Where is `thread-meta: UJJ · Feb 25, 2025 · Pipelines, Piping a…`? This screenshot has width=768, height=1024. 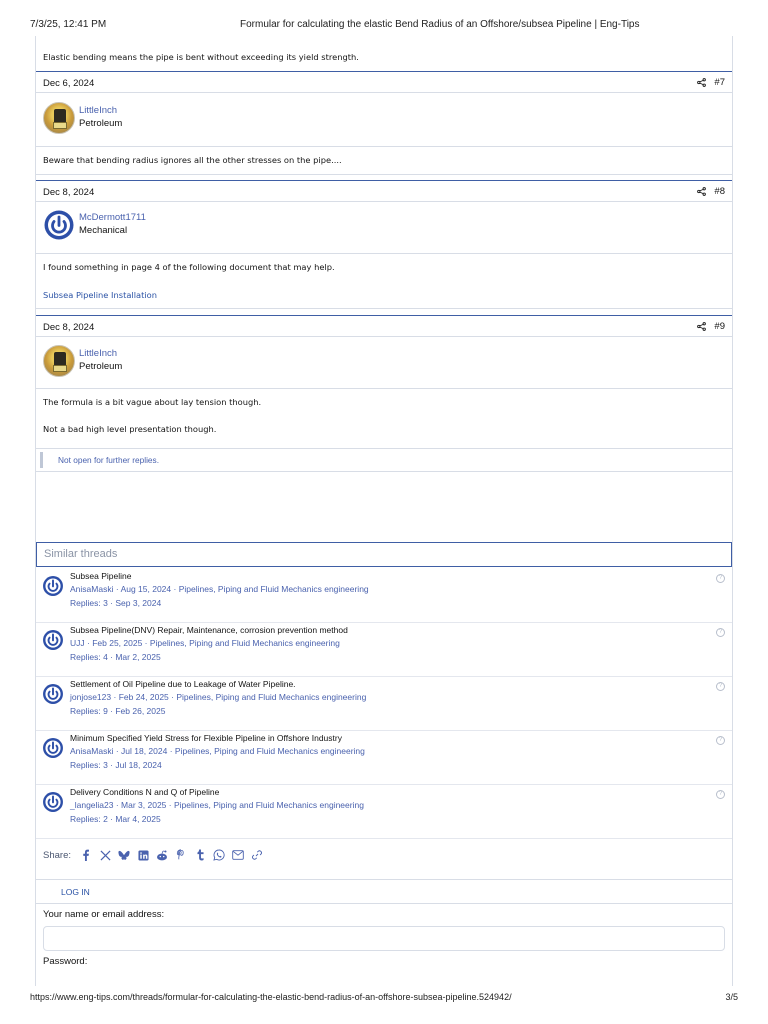
thread-meta: UJJ · Feb 25, 2025 · Pipelines, Piping a… is located at coordinates (205, 643).